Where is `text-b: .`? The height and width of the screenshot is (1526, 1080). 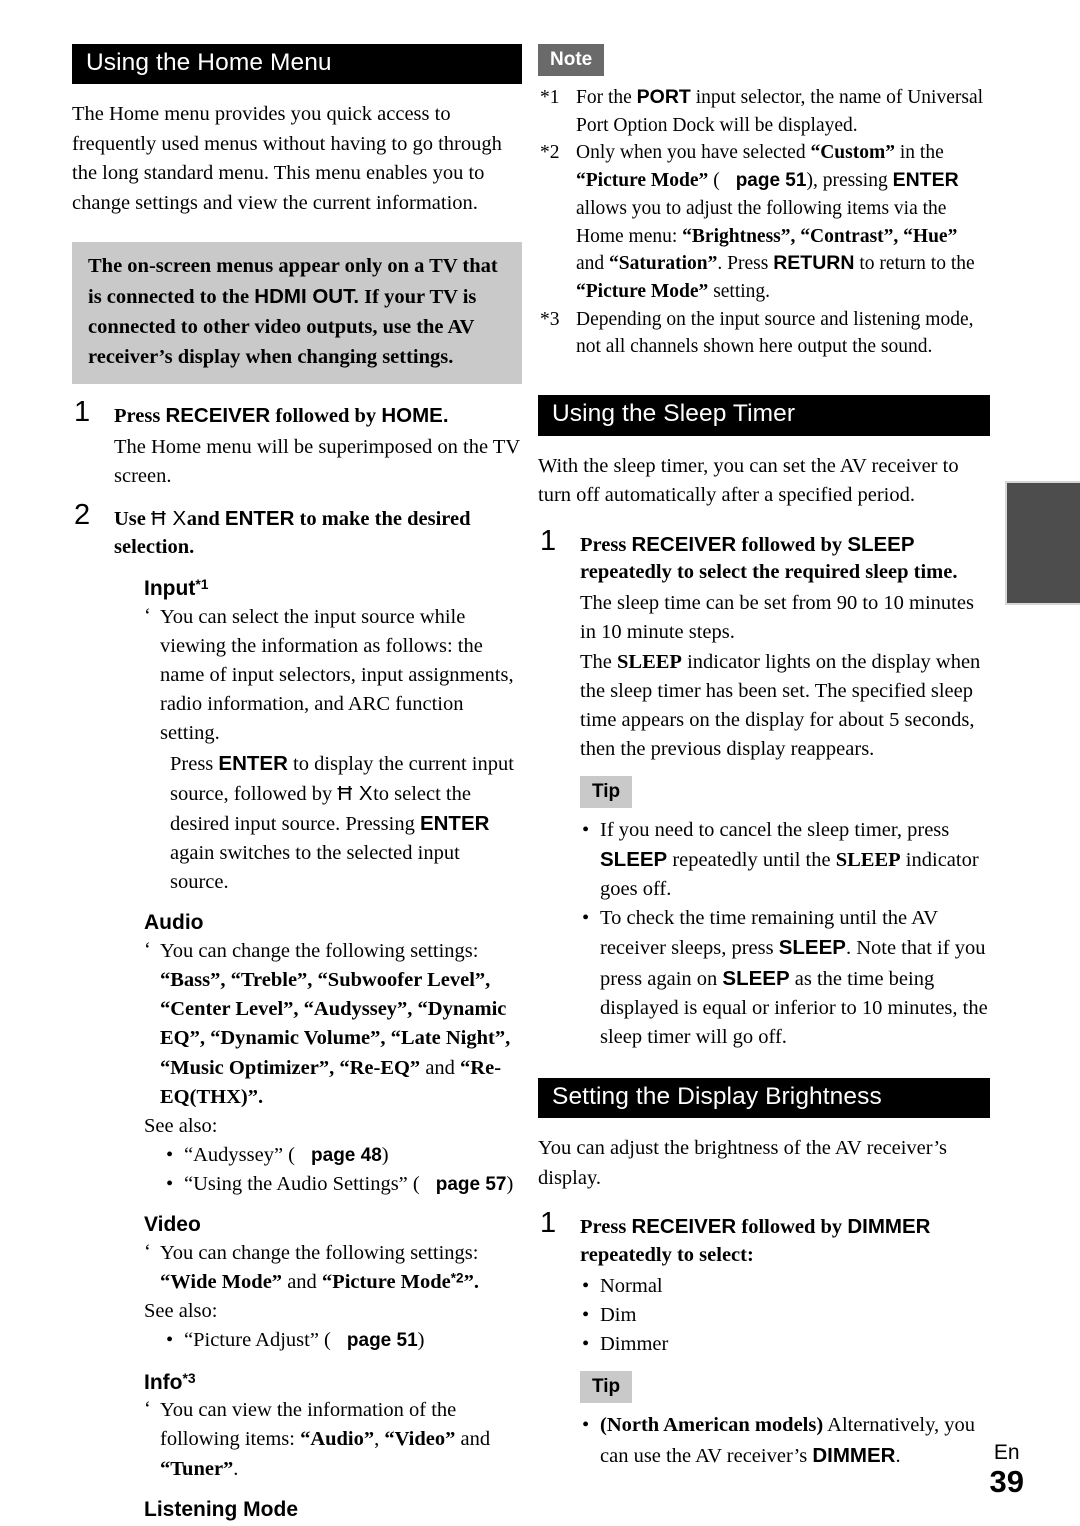 text-b: . is located at coordinates (898, 1455).